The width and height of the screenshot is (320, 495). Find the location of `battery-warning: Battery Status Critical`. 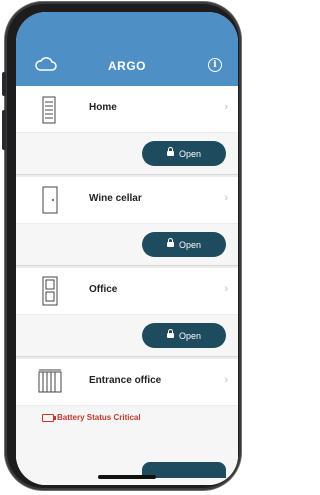

battery-warning: Battery Status Critical is located at coordinates (91, 417).